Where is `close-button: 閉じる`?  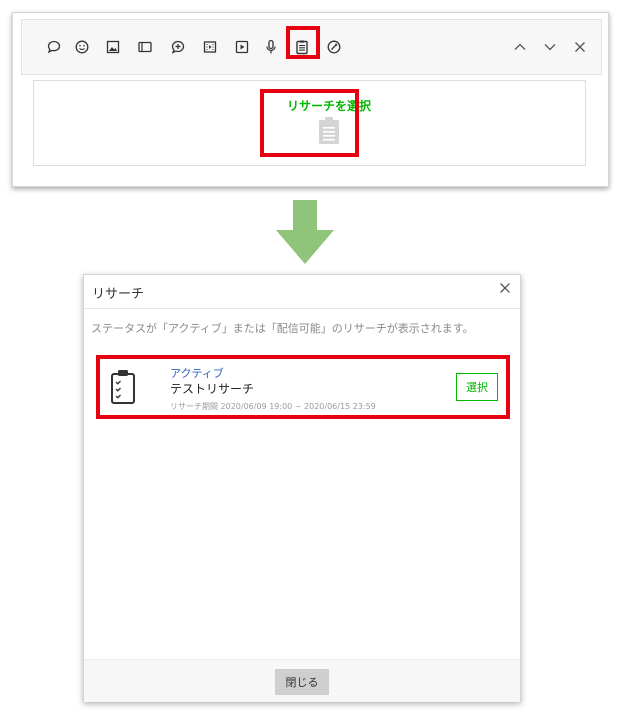
close-button: 閉じる is located at coordinates (302, 682).